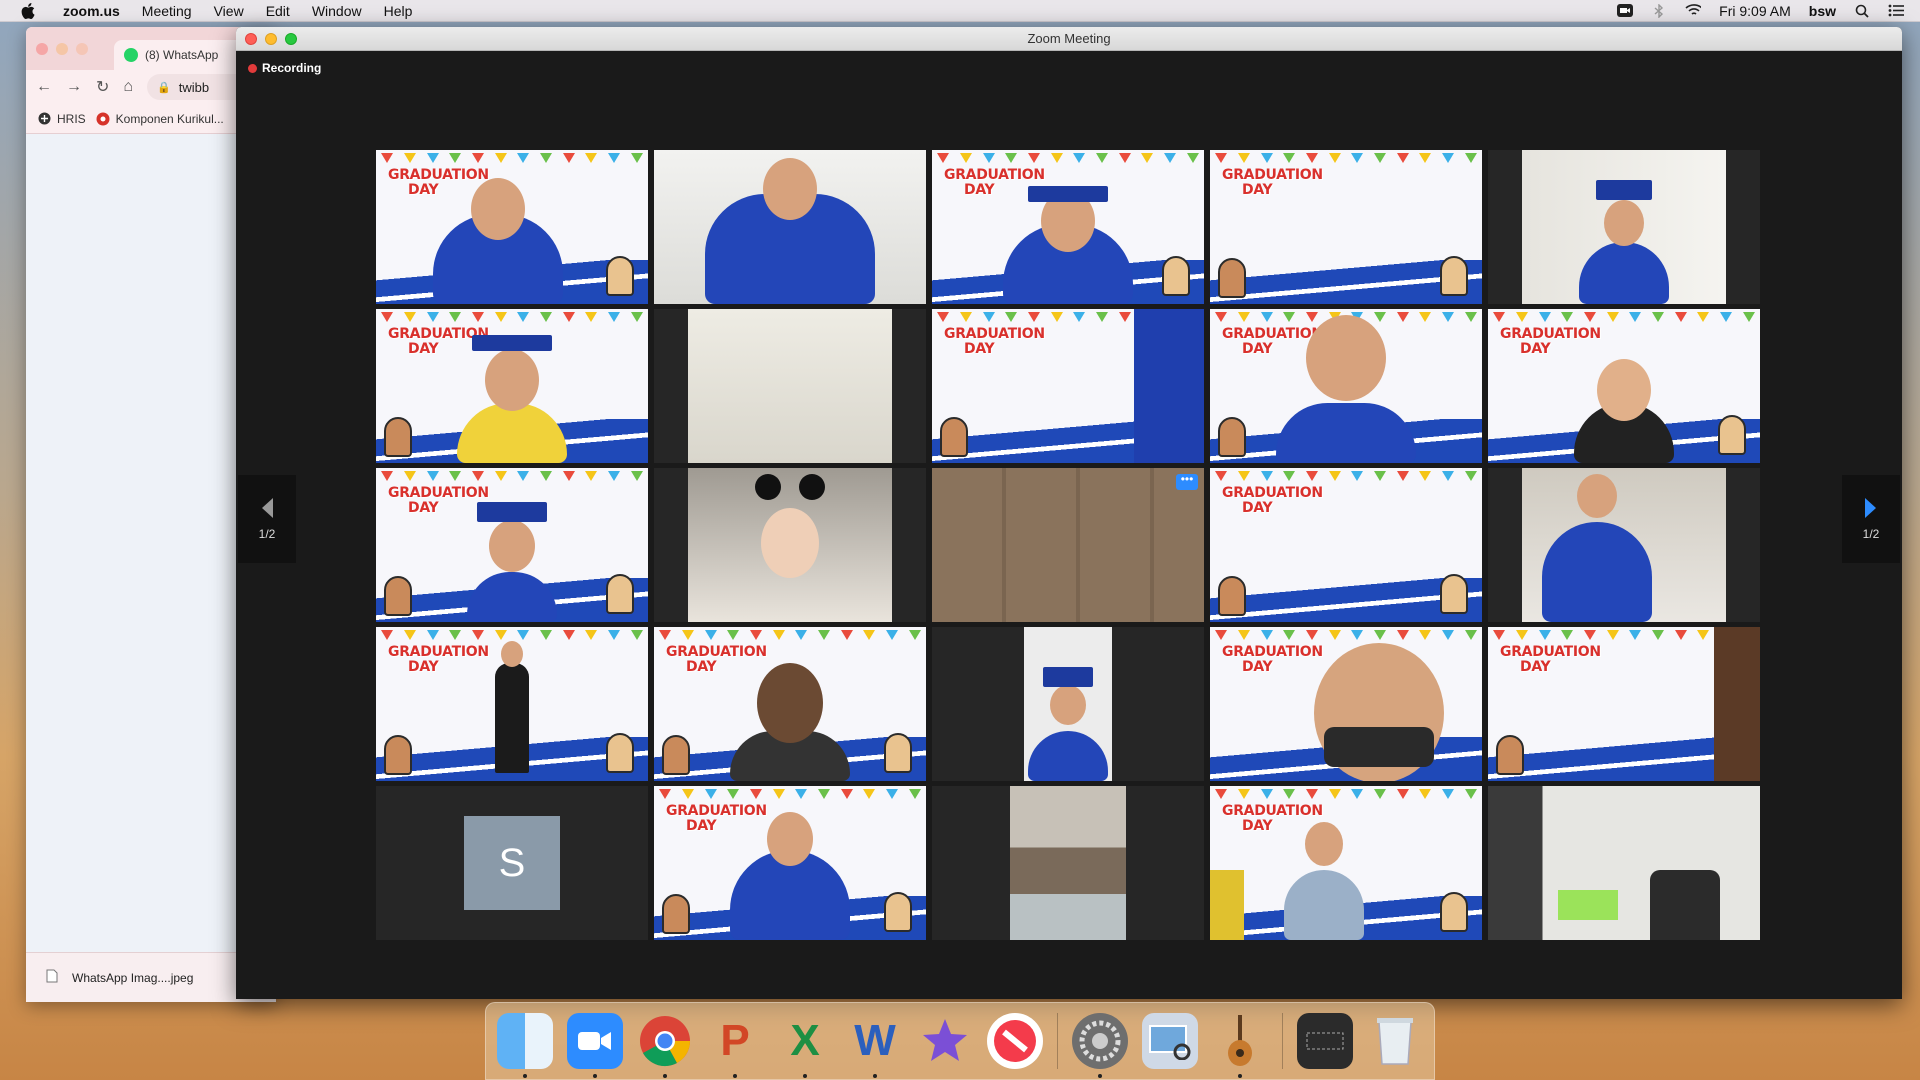 This screenshot has width=1920, height=1080. I want to click on dock-separator, so click(1282, 1041).